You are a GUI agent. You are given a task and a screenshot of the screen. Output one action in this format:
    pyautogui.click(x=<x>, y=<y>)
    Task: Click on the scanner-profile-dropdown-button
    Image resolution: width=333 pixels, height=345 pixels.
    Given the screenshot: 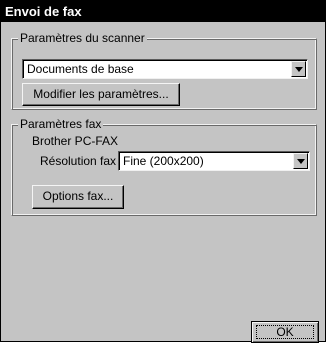 What is the action you would take?
    pyautogui.click(x=298, y=69)
    